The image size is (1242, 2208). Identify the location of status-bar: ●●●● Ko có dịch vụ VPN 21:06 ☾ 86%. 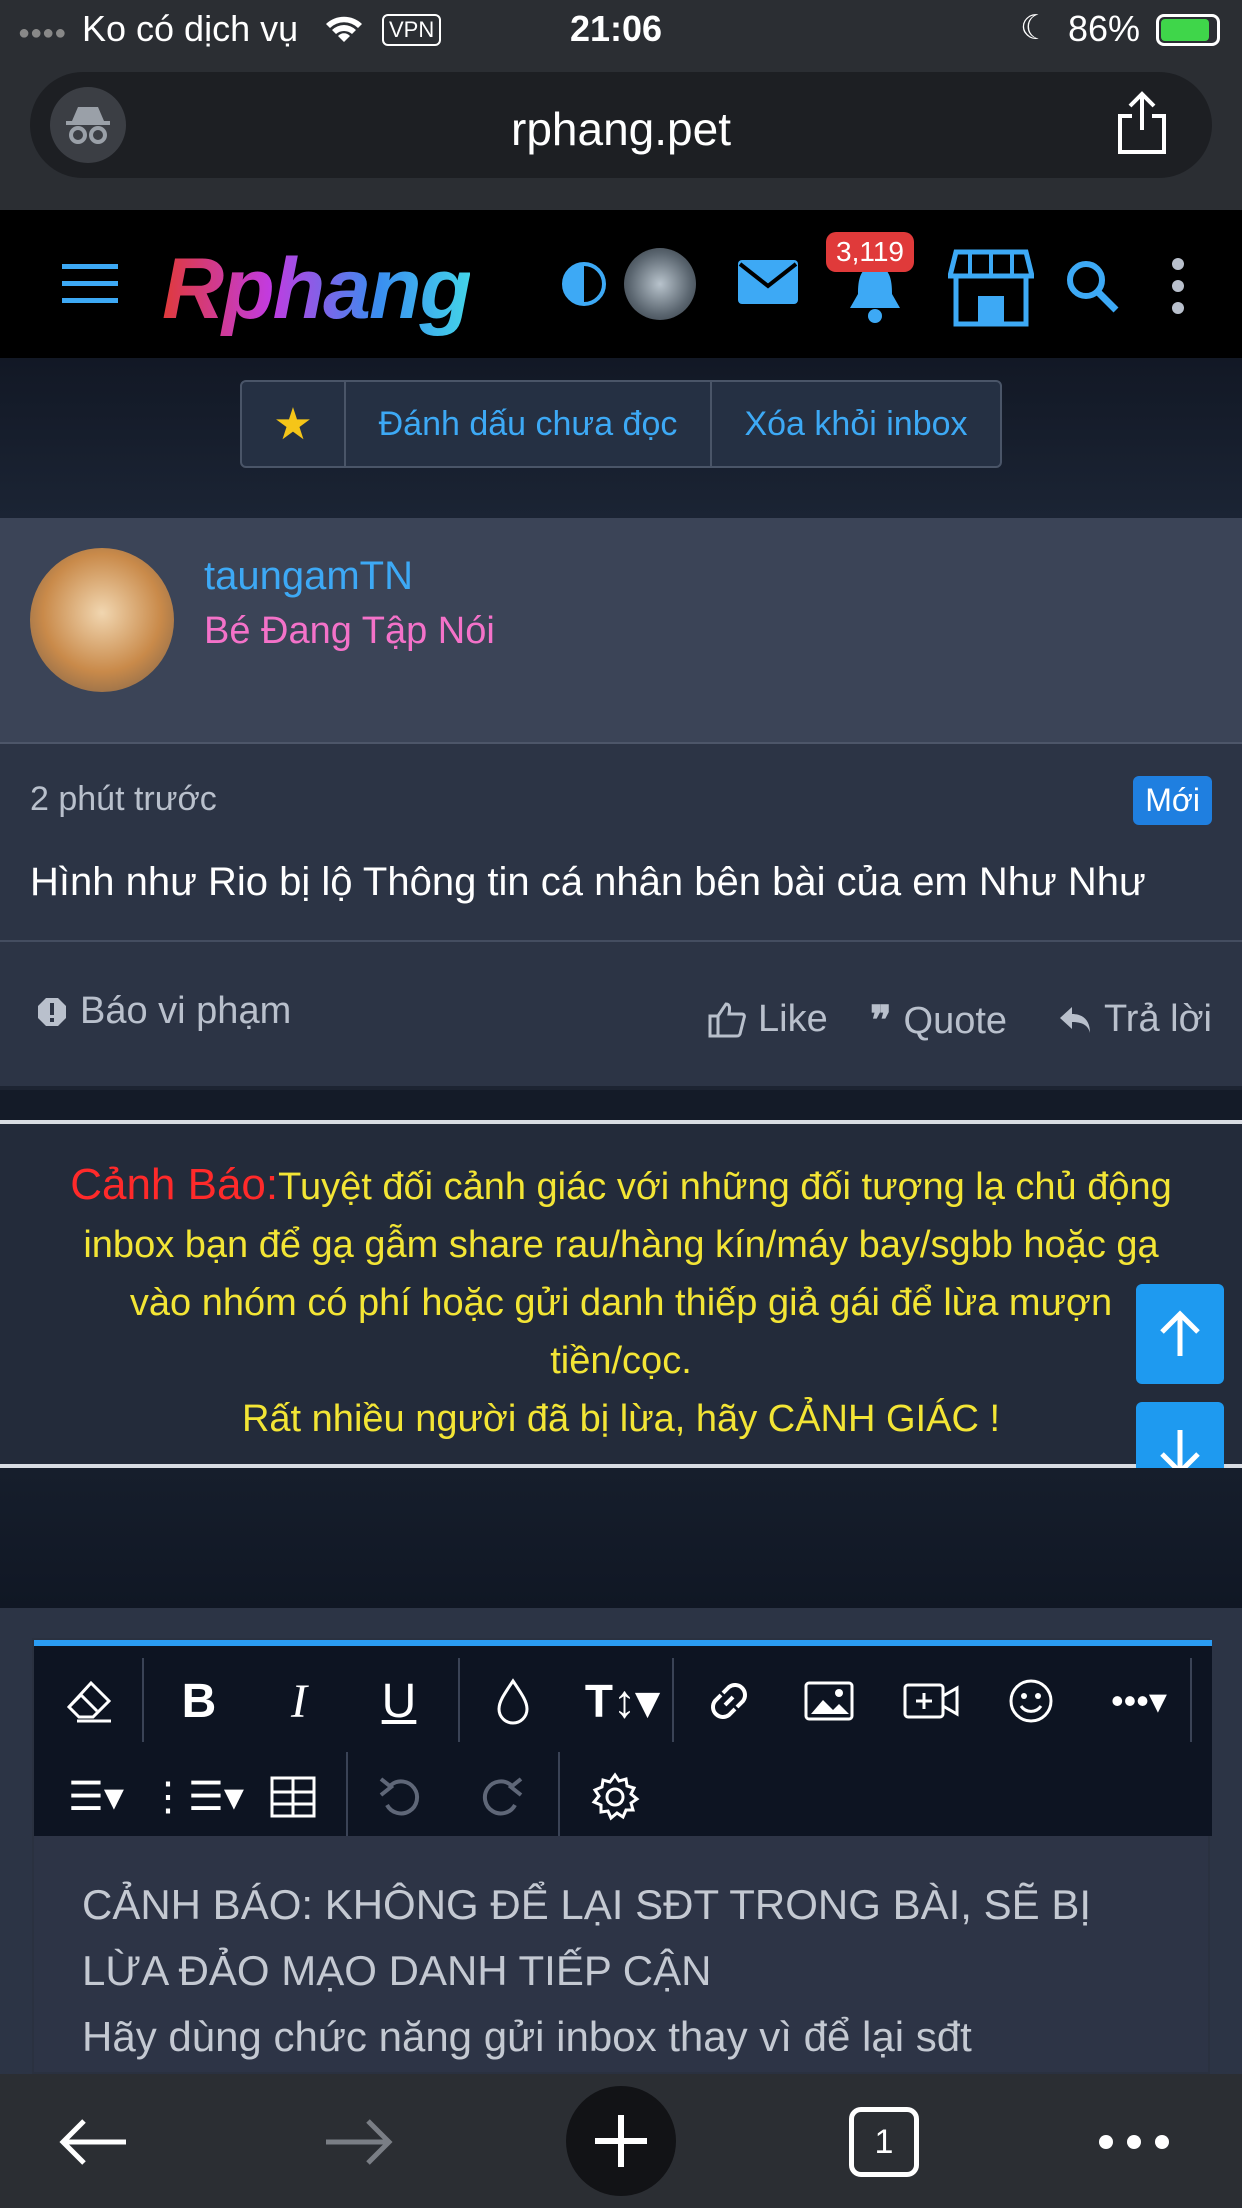
(621, 31).